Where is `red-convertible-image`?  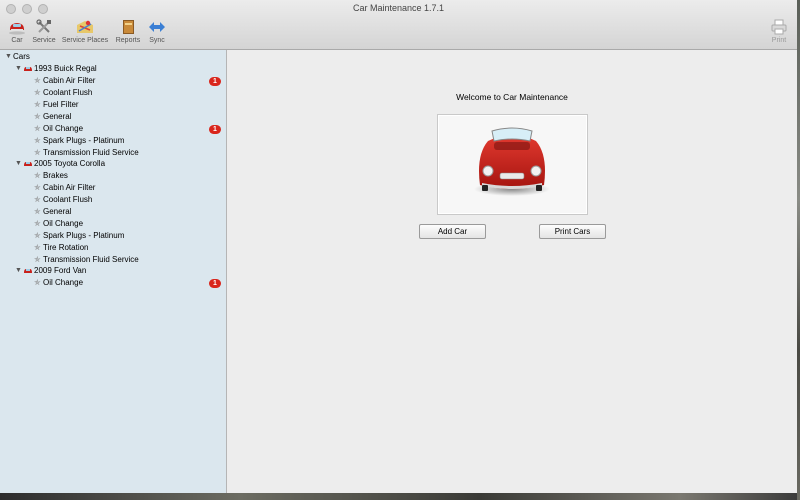 red-convertible-image is located at coordinates (512, 161).